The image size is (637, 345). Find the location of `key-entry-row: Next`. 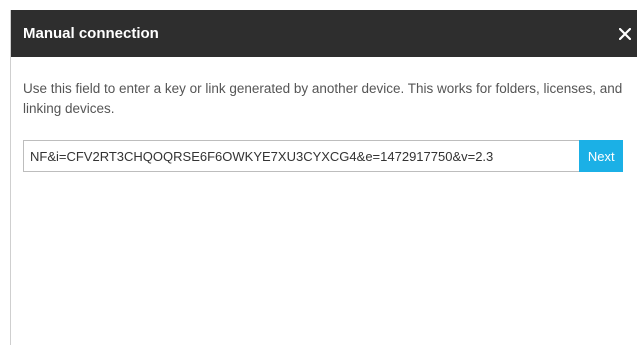

key-entry-row: Next is located at coordinates (323, 156).